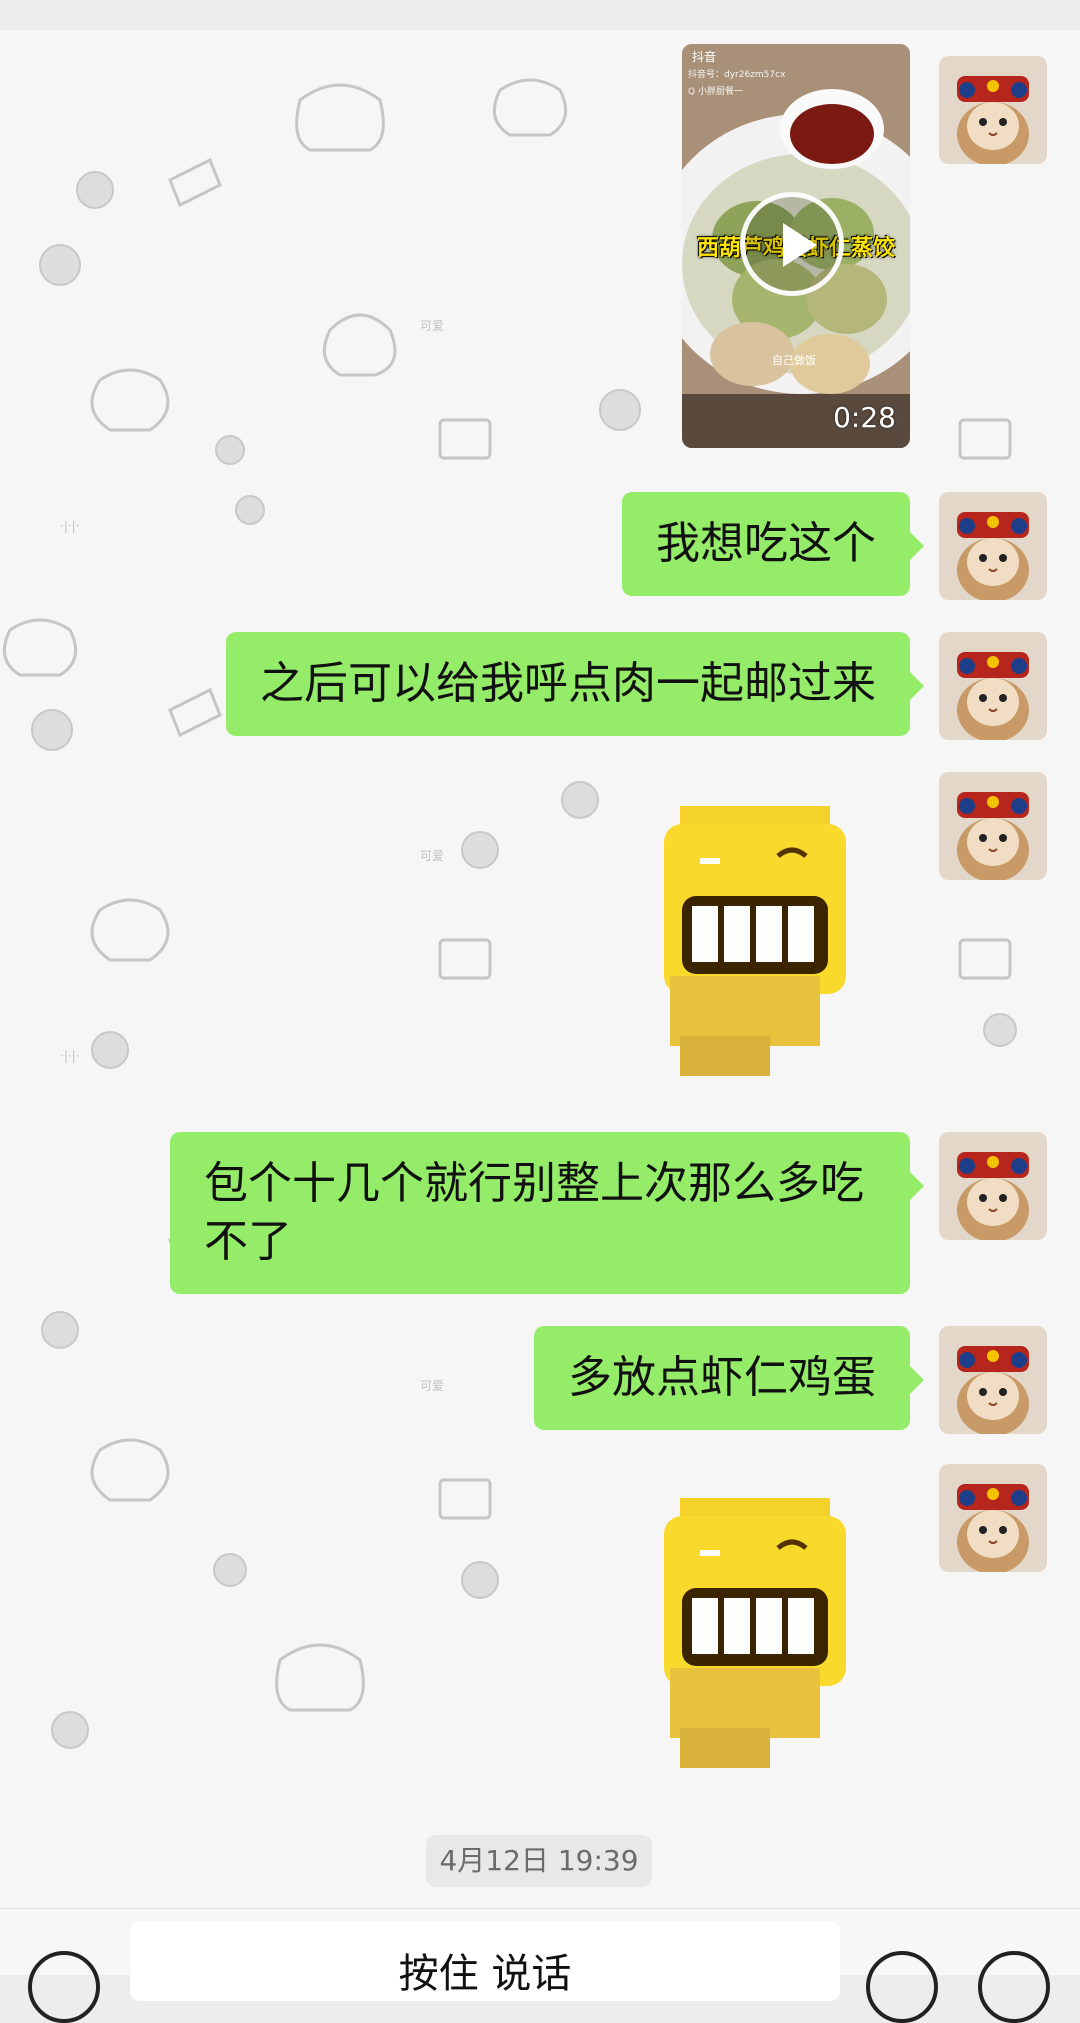 Image resolution: width=1080 pixels, height=2023 pixels. Describe the element at coordinates (792, 244) in the screenshot. I see `play-icon` at that location.